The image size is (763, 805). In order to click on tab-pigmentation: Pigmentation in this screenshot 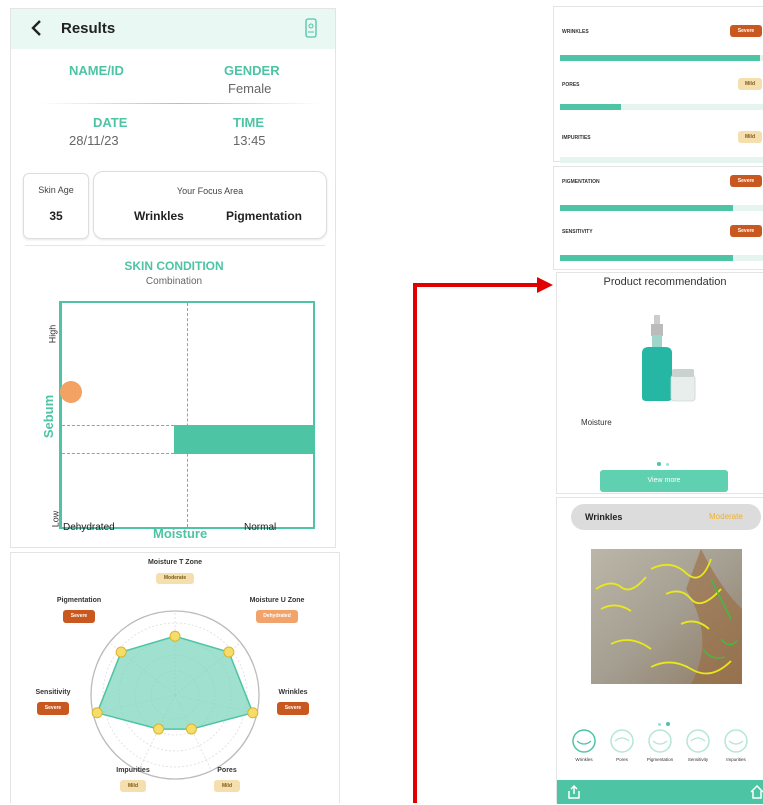, I will do `click(660, 750)`.